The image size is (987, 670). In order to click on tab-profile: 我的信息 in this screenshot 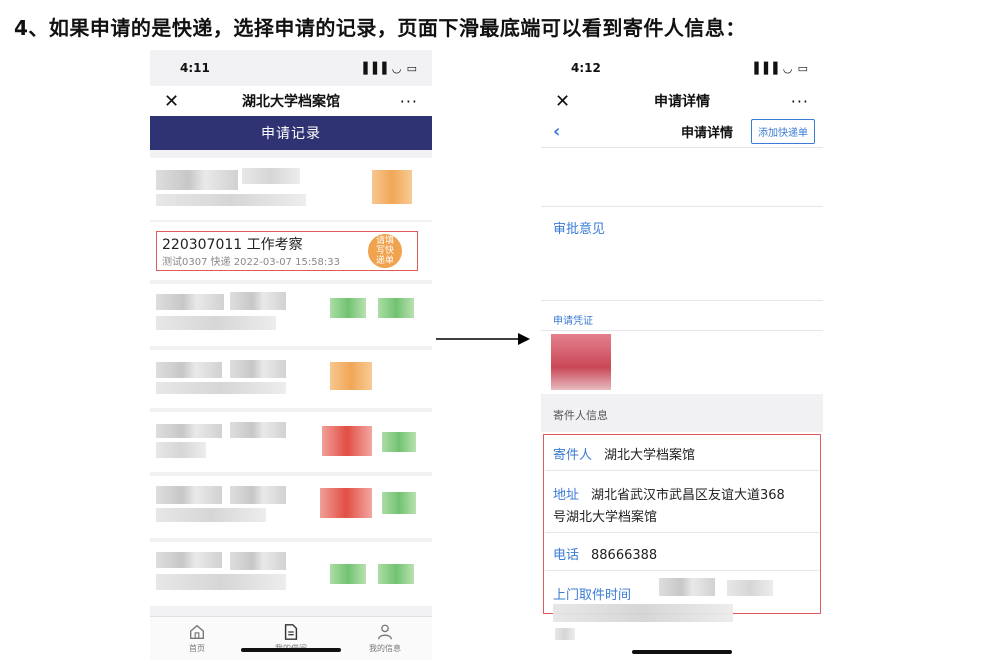, I will do `click(385, 638)`.